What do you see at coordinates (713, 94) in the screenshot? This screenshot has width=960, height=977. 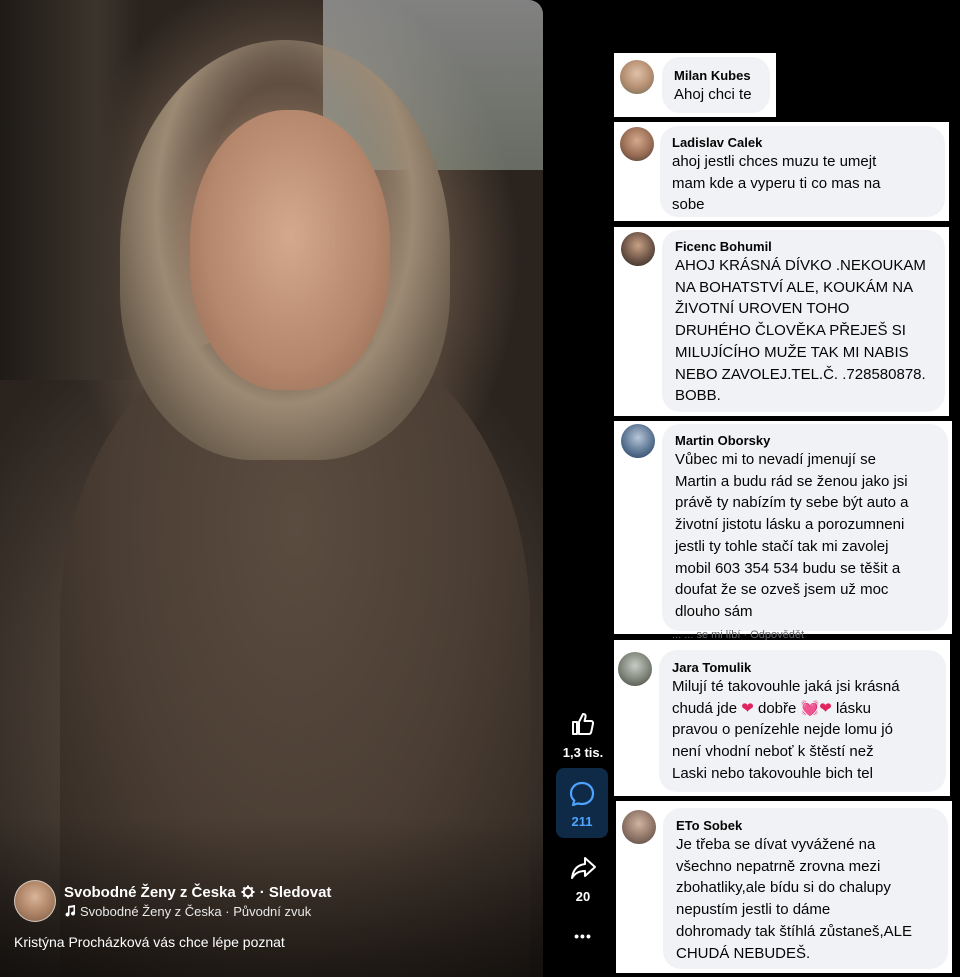 I see `comment-text: Ahoj chci te` at bounding box center [713, 94].